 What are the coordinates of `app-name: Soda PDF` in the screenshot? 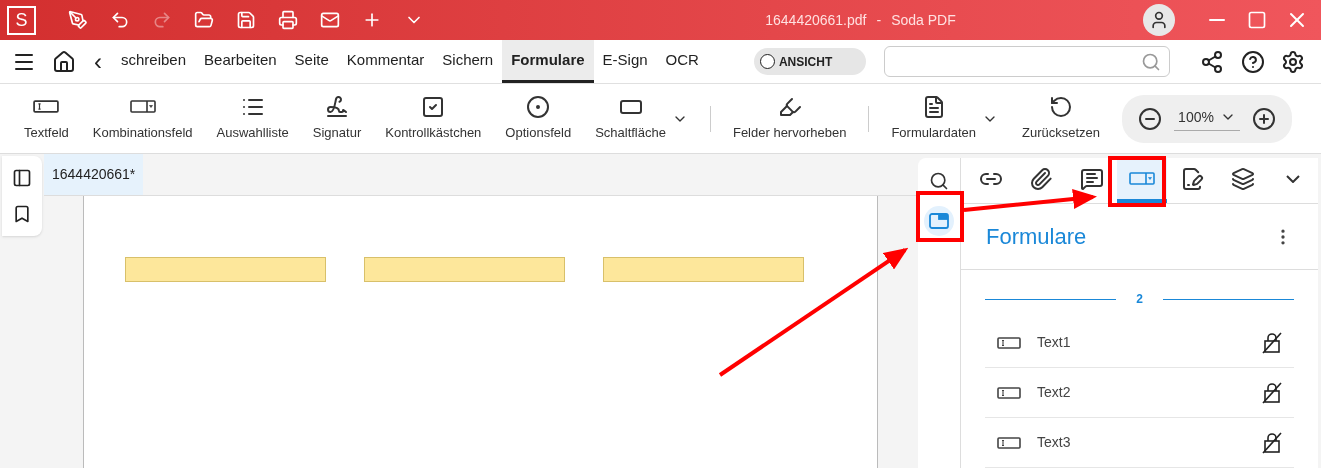 It's located at (923, 20).